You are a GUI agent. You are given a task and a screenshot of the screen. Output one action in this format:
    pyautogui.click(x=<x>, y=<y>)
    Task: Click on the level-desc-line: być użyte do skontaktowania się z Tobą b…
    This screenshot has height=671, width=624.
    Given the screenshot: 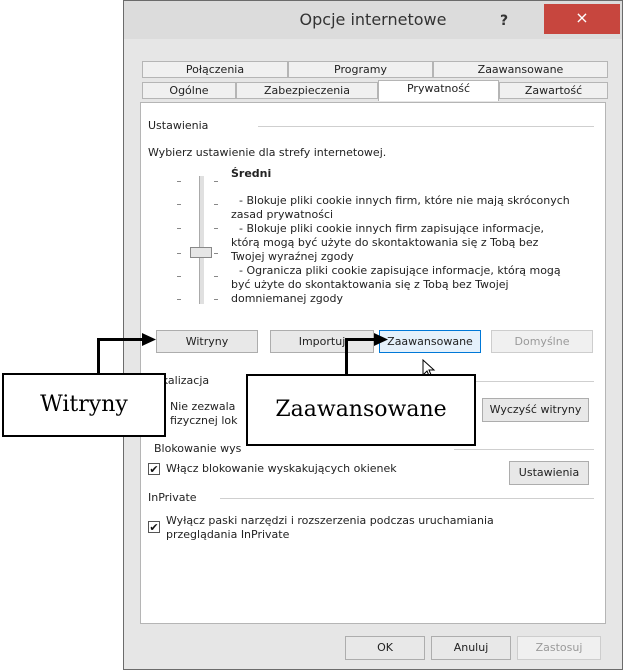 What is the action you would take?
    pyautogui.click(x=370, y=284)
    